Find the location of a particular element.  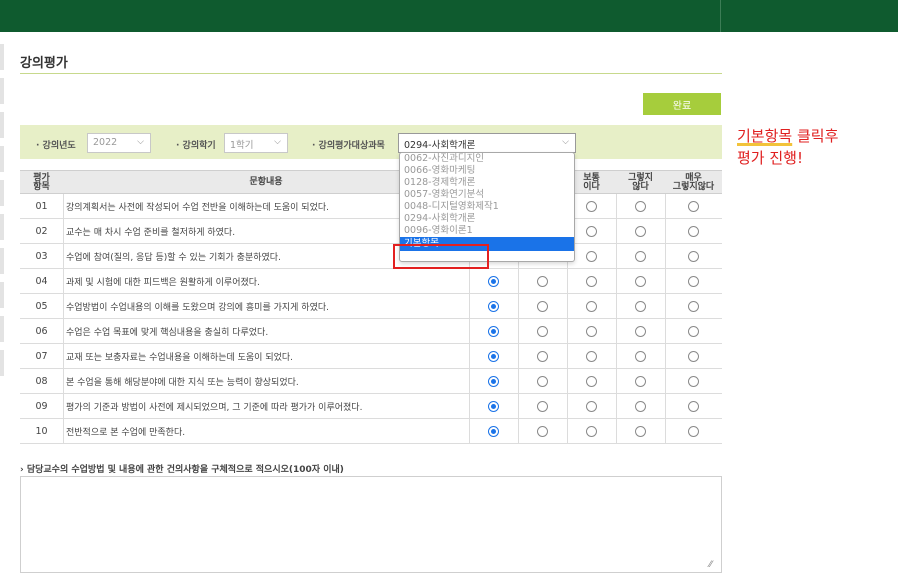

dropdown-option: 0062-사진과디지인 is located at coordinates (487, 159).